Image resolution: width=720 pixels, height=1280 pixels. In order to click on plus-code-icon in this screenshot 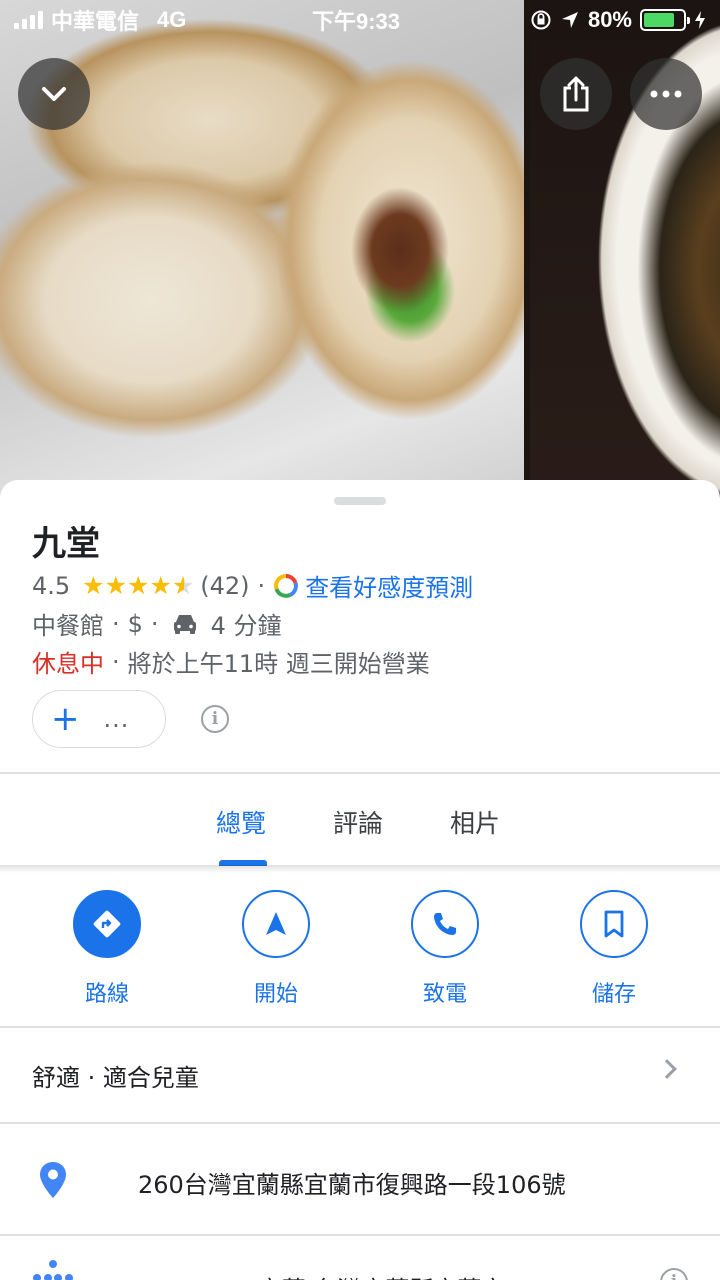, I will do `click(53, 1270)`.